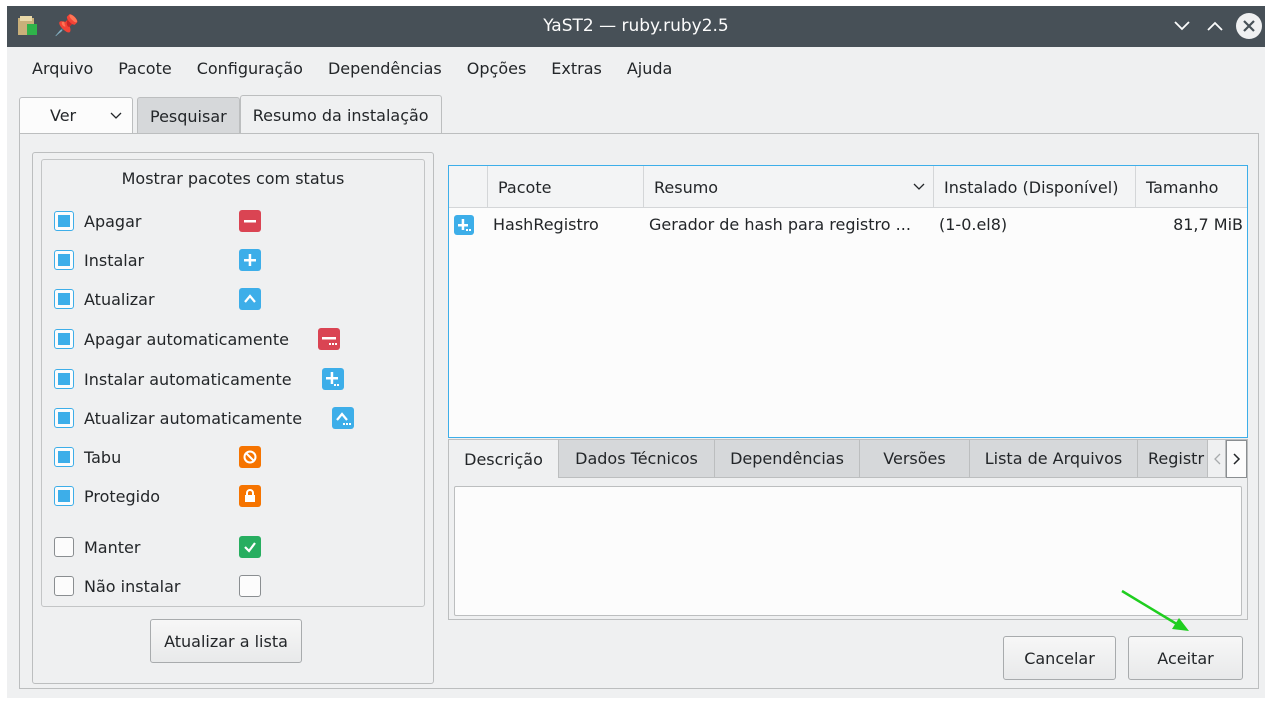 The image size is (1272, 706). Describe the element at coordinates (329, 339) in the screenshot. I see `auto-delete-icon` at that location.